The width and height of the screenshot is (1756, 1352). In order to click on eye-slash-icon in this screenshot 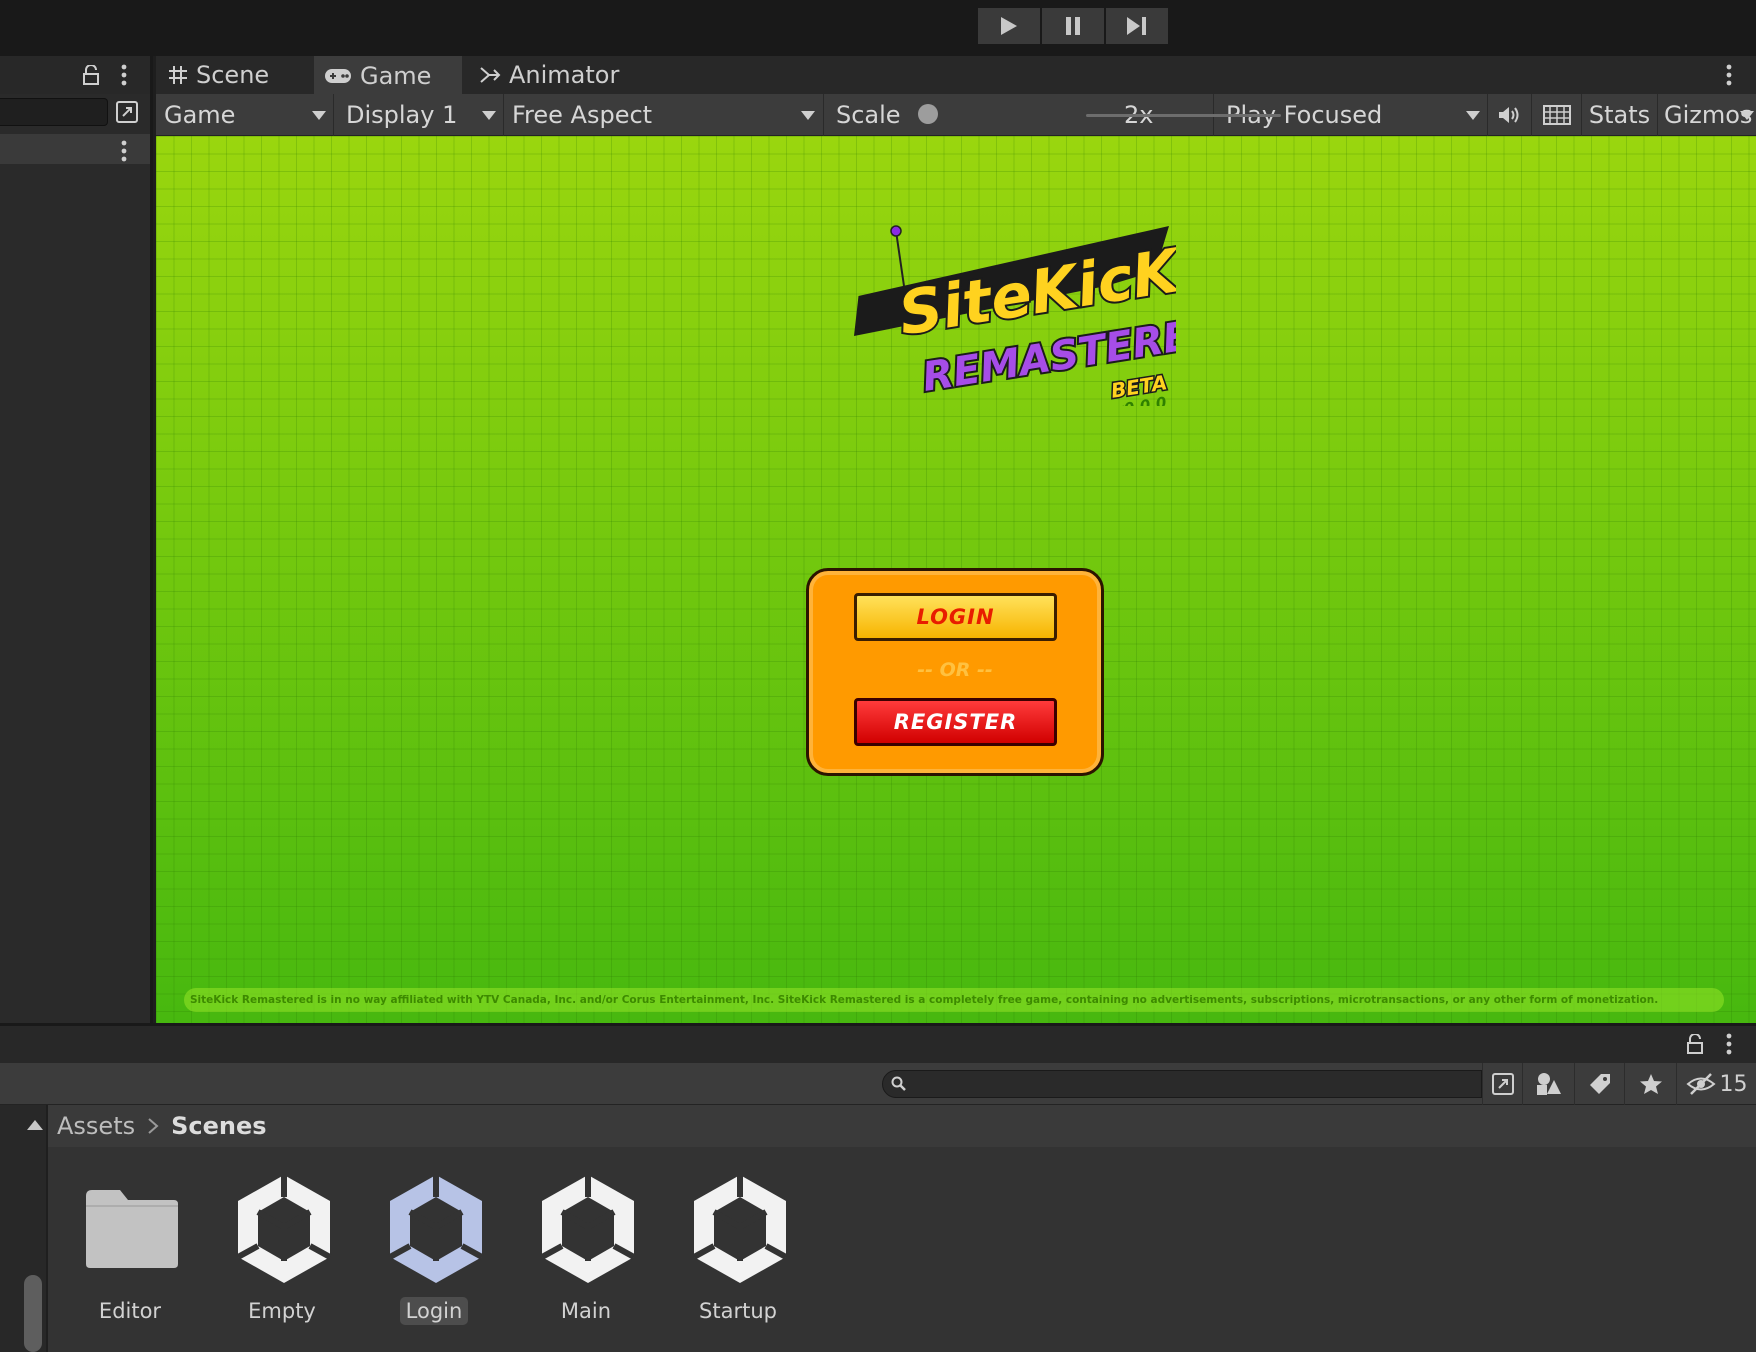, I will do `click(1700, 1084)`.